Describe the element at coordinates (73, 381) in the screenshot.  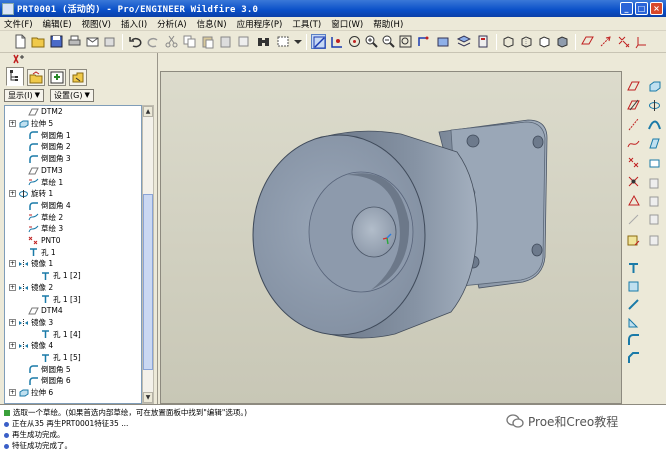
I see `tree-item: 倒圆角 6` at that location.